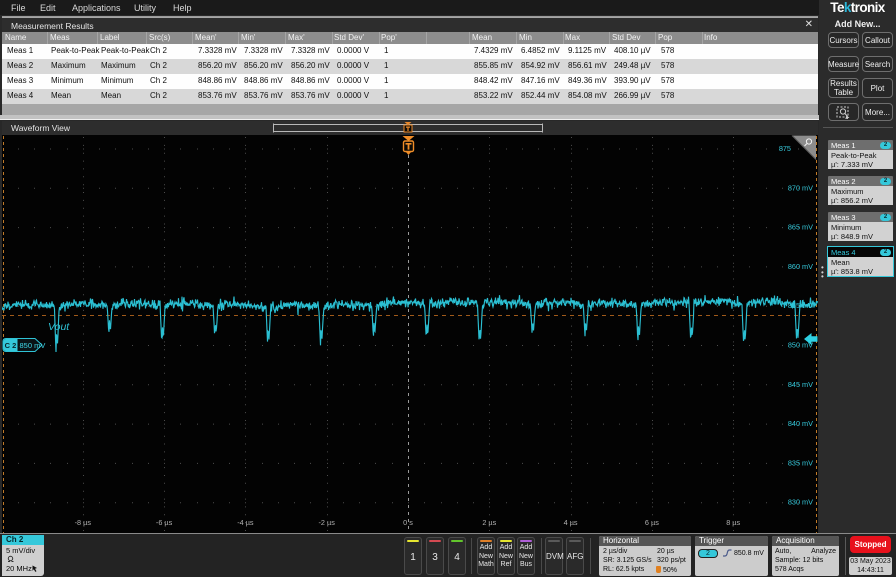 The image size is (896, 577). What do you see at coordinates (785, 148) in the screenshot?
I see `svg-text: 875` at bounding box center [785, 148].